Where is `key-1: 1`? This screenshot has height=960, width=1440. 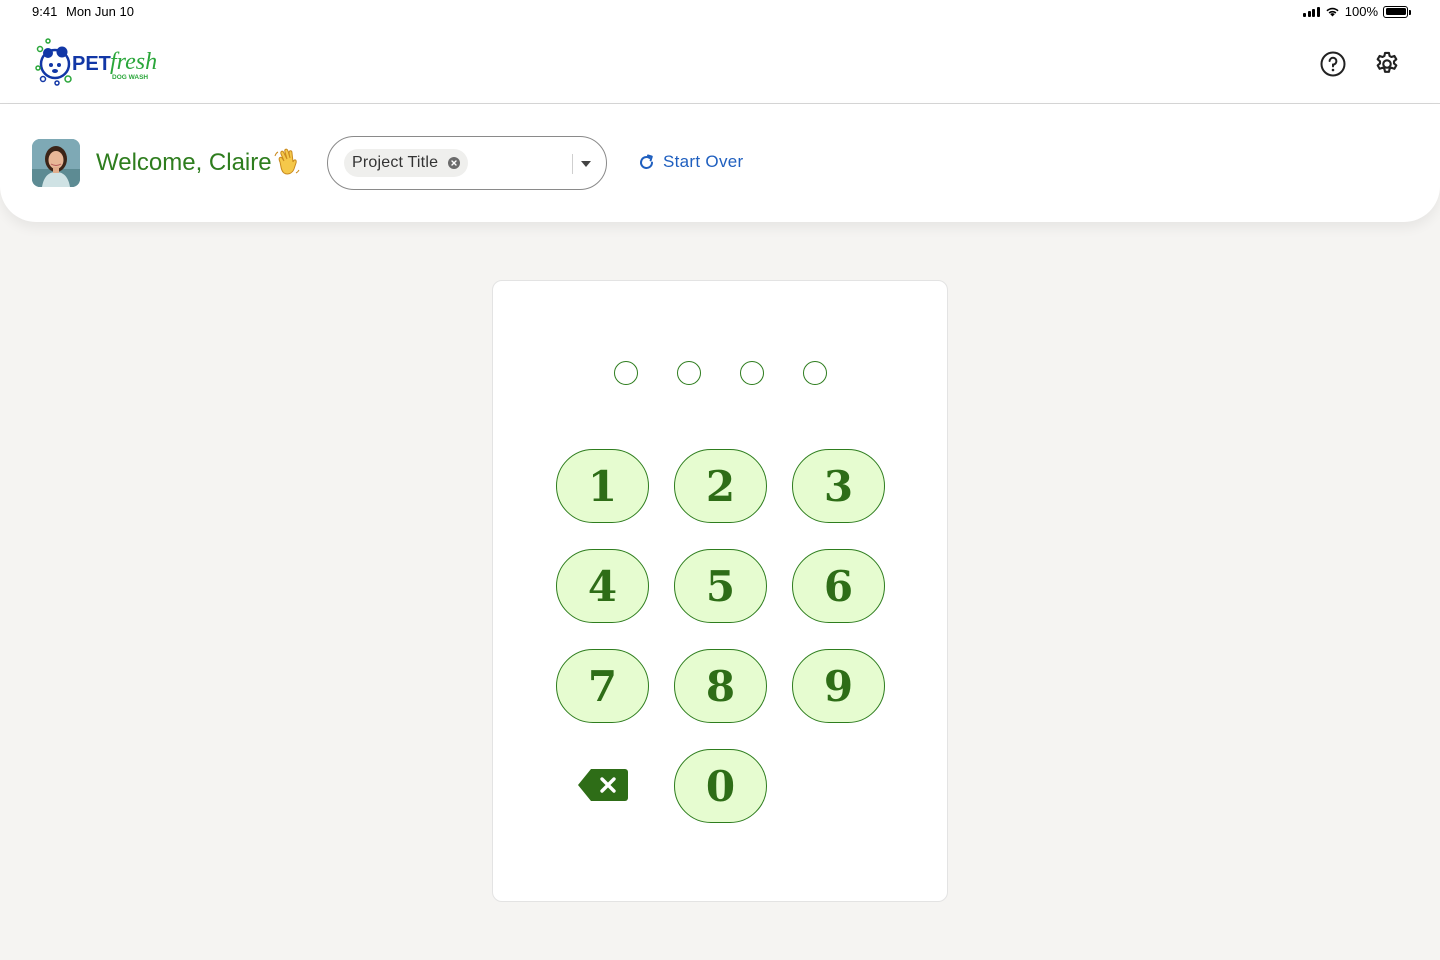 key-1: 1 is located at coordinates (602, 486).